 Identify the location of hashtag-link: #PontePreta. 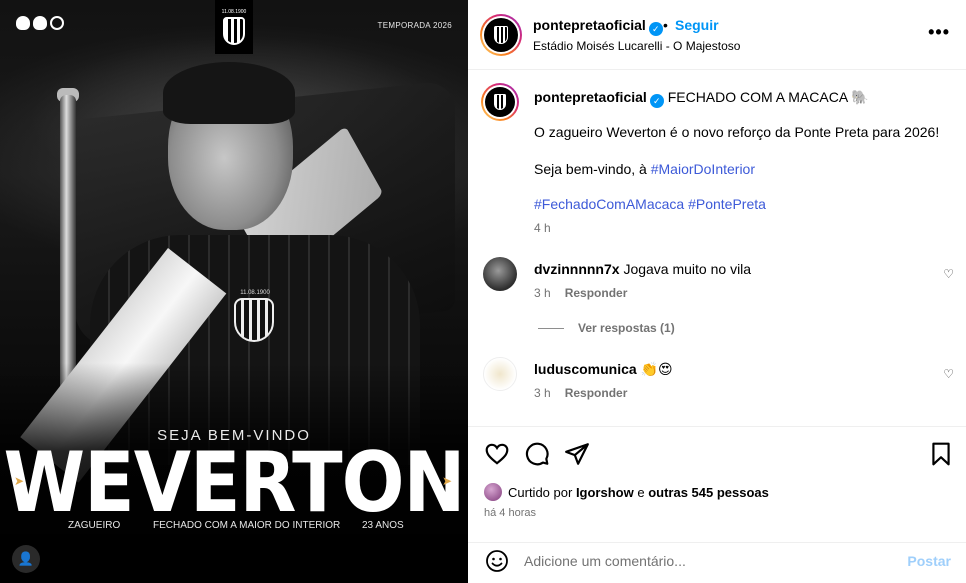
(727, 204).